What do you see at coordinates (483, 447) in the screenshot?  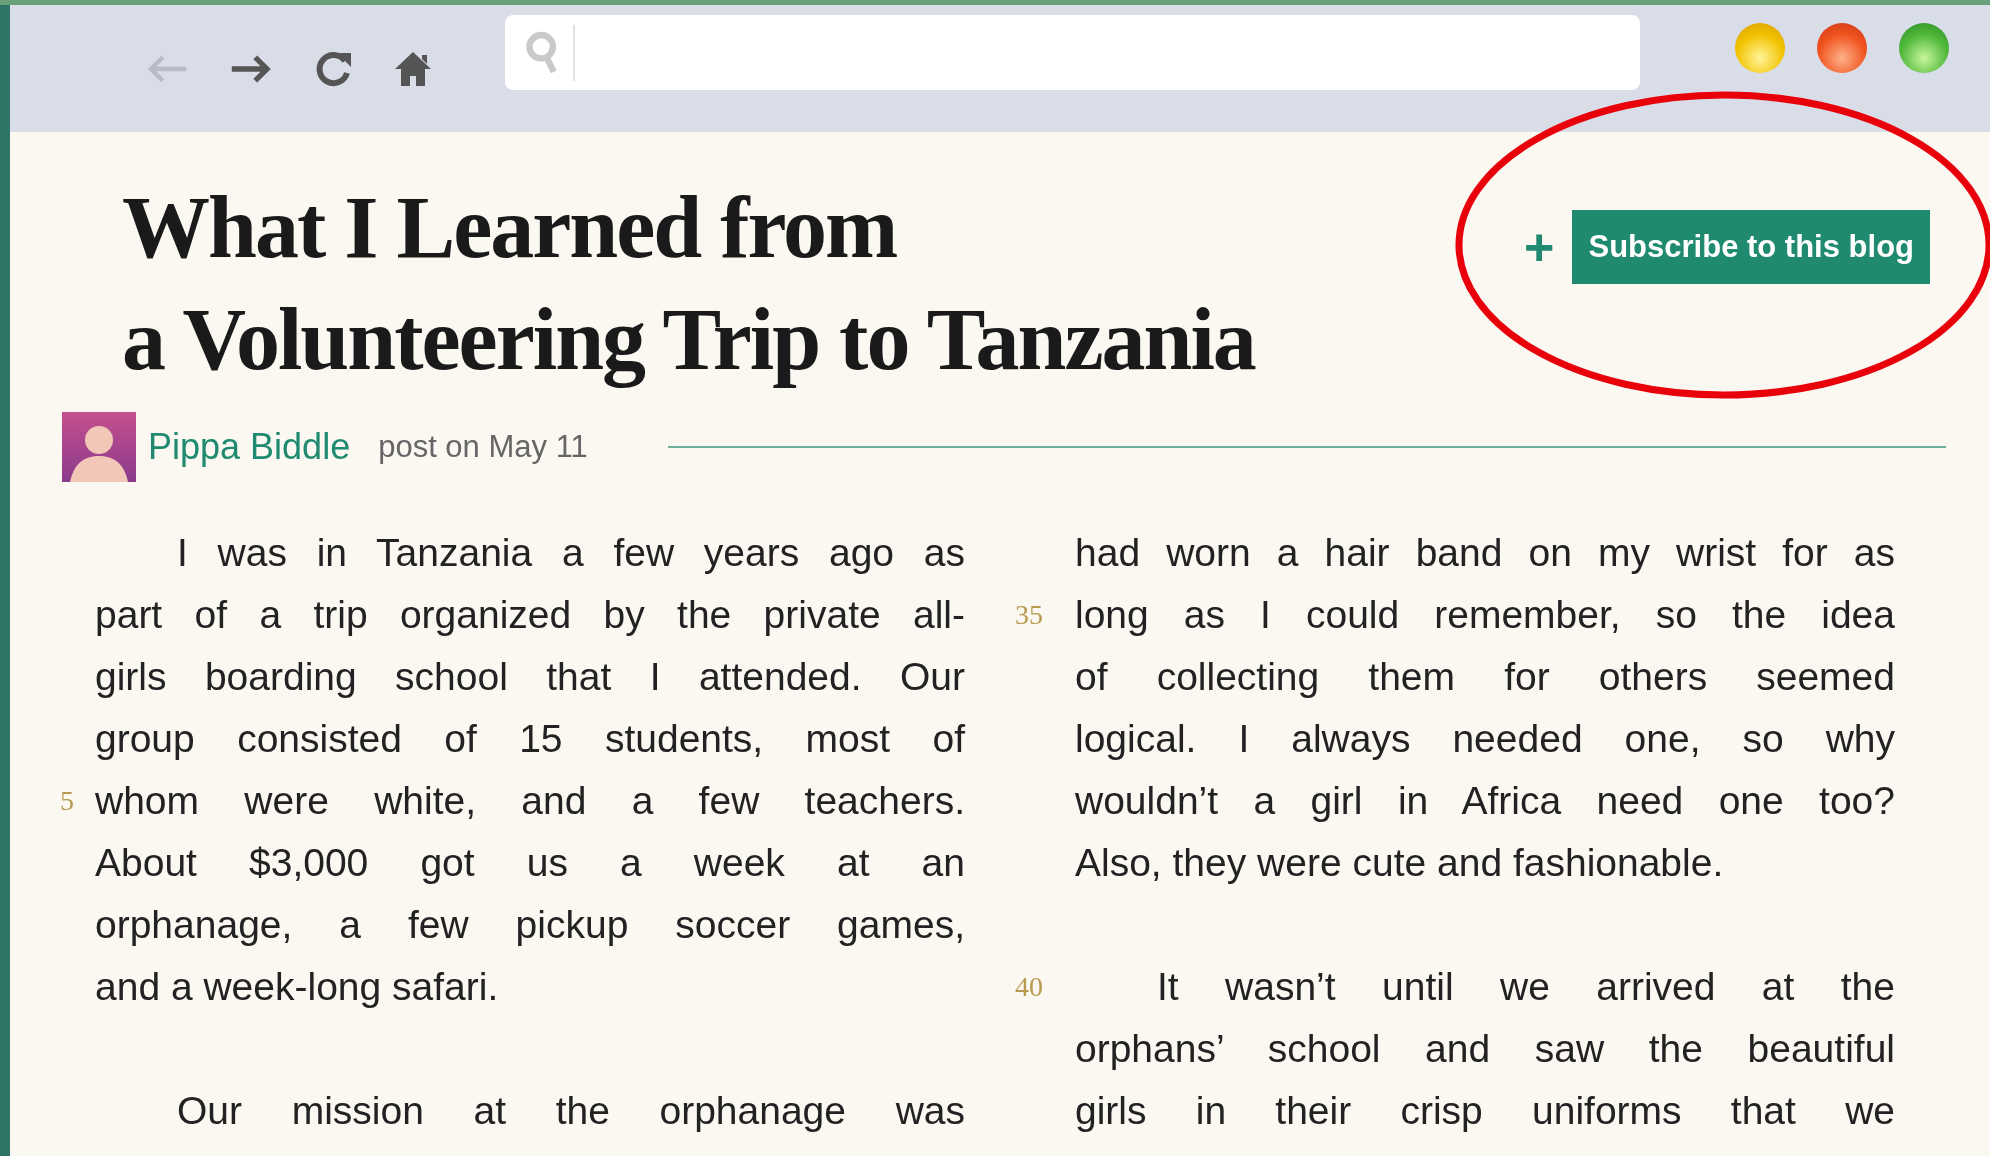 I see `post-date: post on May 11` at bounding box center [483, 447].